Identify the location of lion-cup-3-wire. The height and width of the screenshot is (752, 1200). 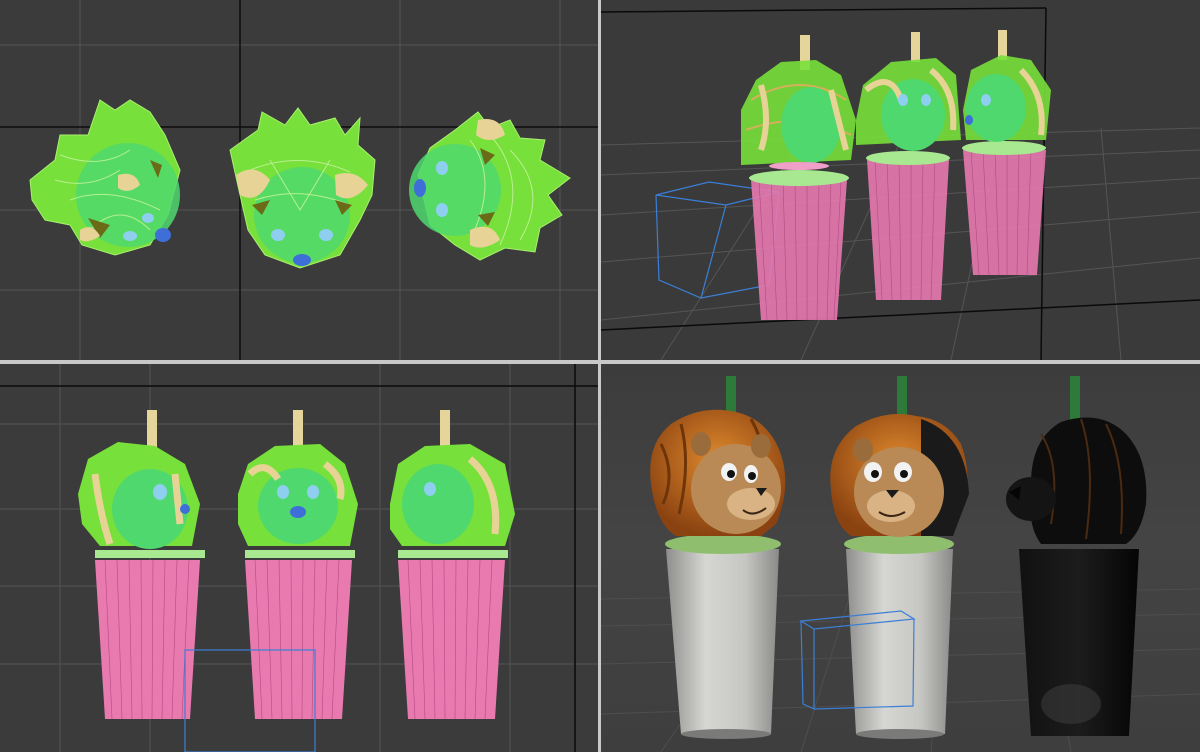
(1006, 153).